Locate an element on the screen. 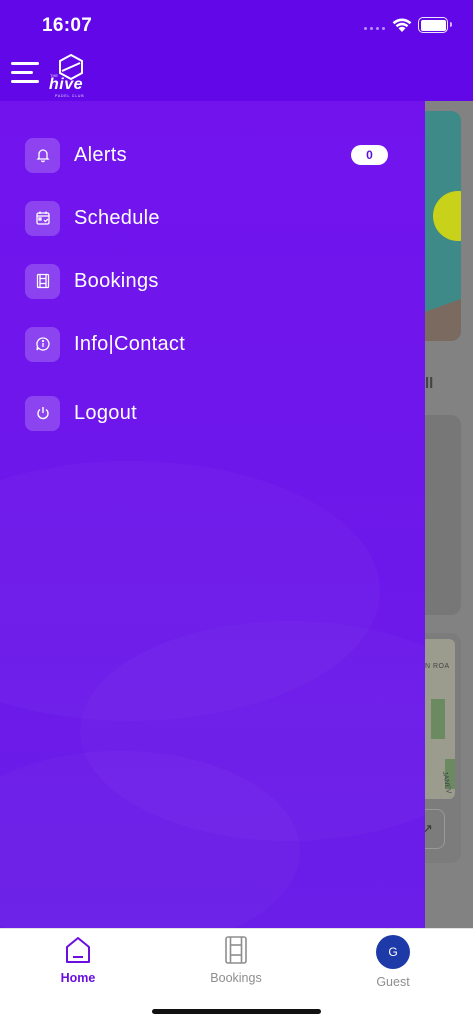  drawer-item-label: Logout is located at coordinates (105, 412).